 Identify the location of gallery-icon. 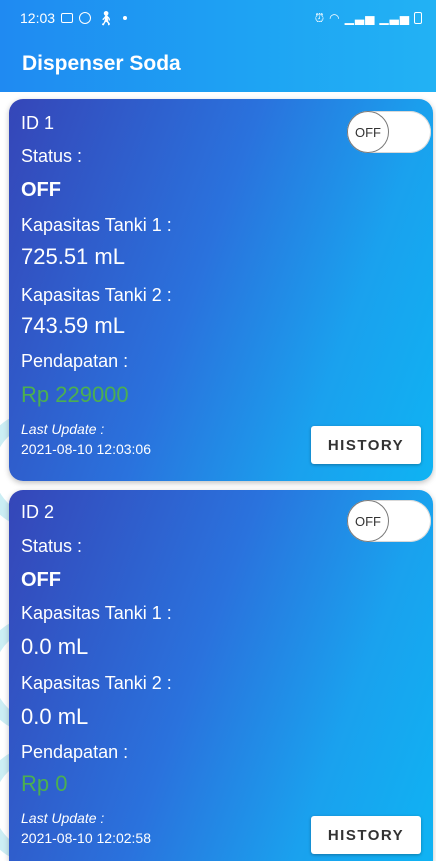
(67, 18).